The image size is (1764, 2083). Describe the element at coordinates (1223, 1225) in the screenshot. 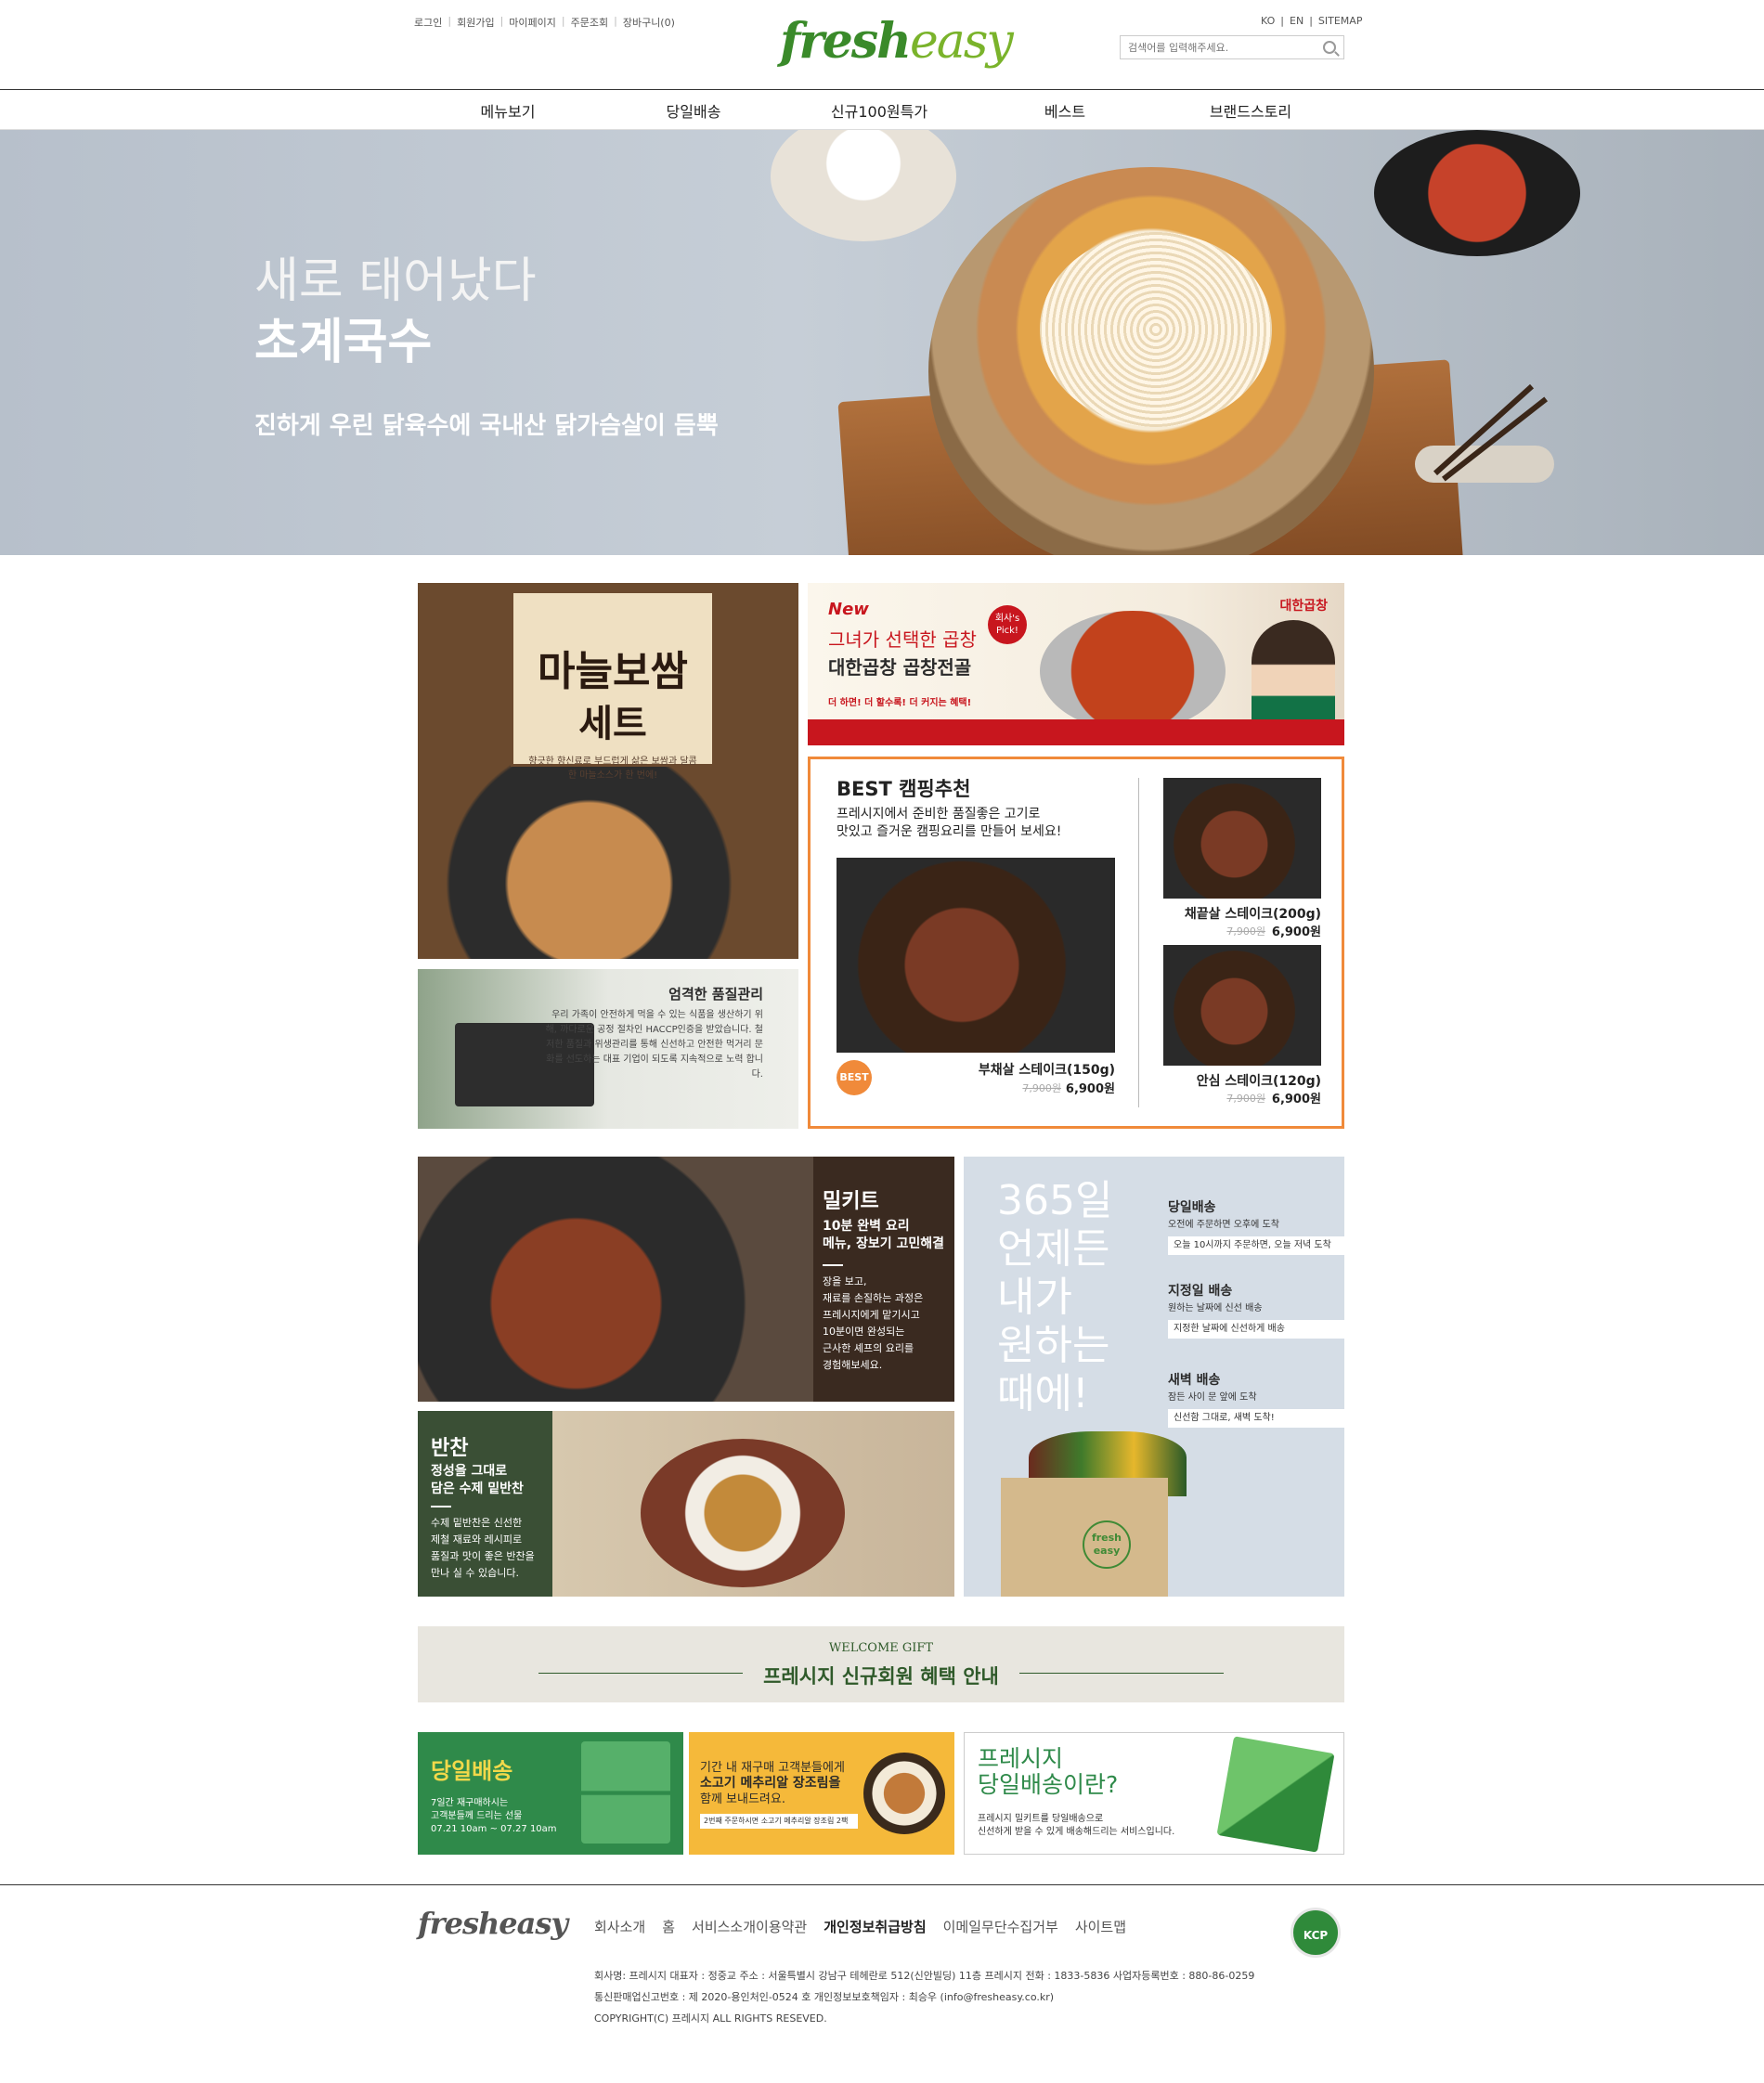

I see `delivery-type-sub: 오전에 주문하면 오후에 도착` at that location.